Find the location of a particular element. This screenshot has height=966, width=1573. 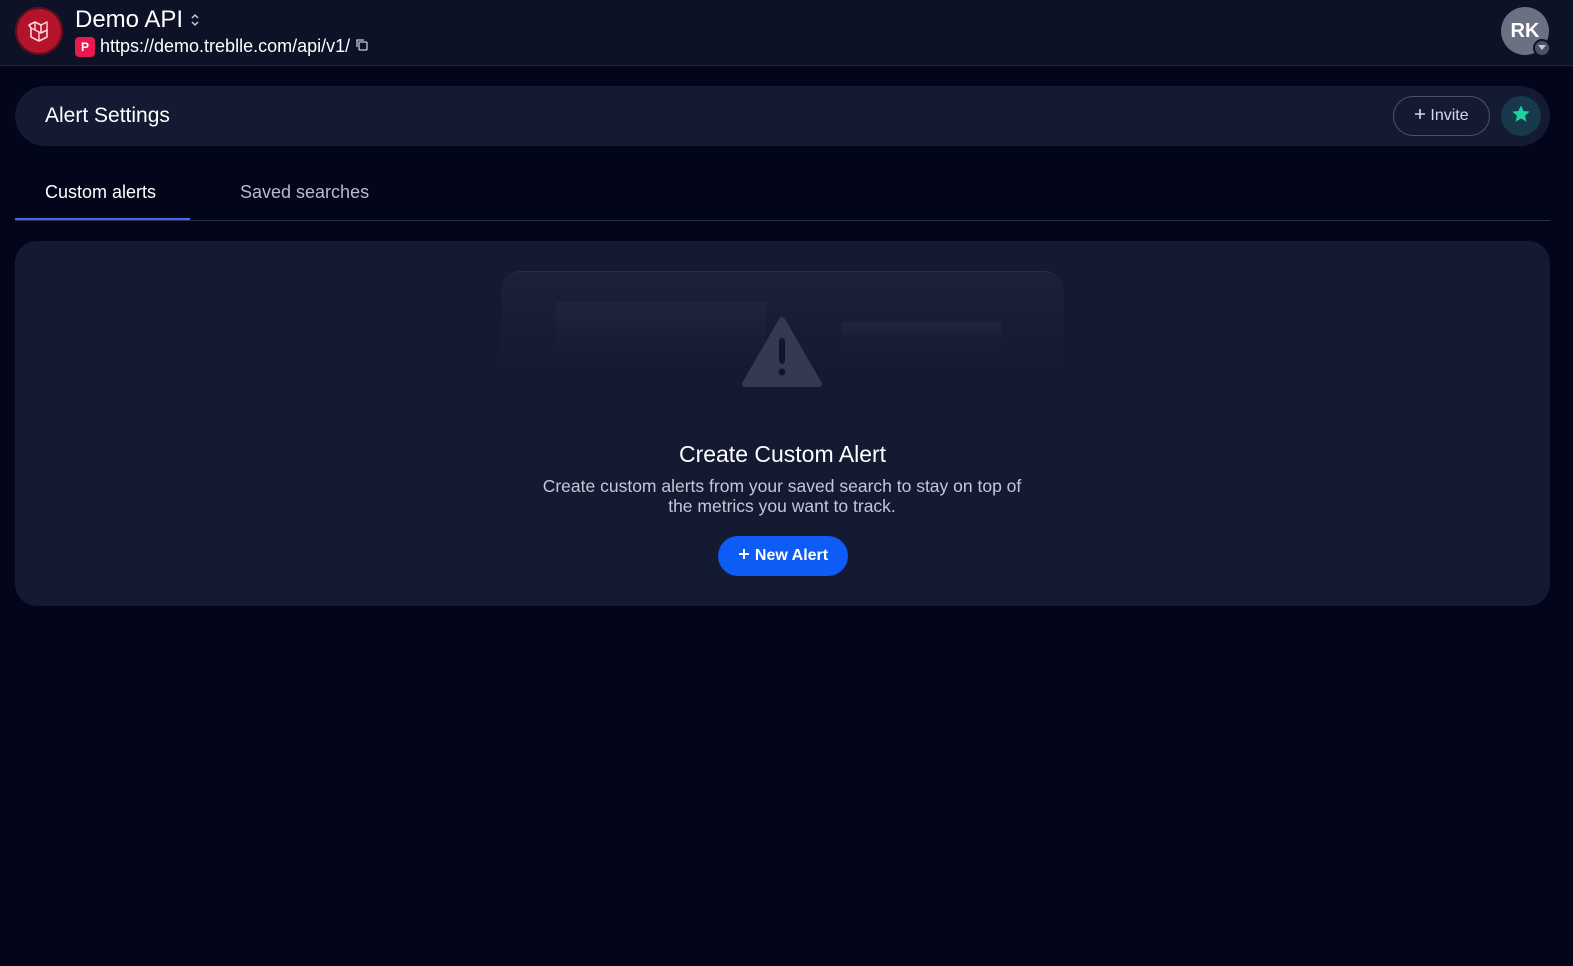

invite-button: Invite is located at coordinates (1441, 116).